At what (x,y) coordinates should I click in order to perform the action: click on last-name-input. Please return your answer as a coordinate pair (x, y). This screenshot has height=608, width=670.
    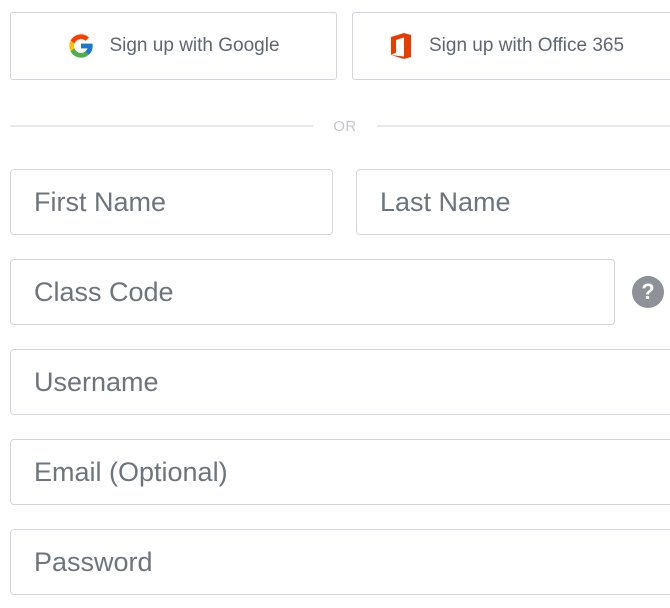
    Looking at the image, I should click on (513, 202).